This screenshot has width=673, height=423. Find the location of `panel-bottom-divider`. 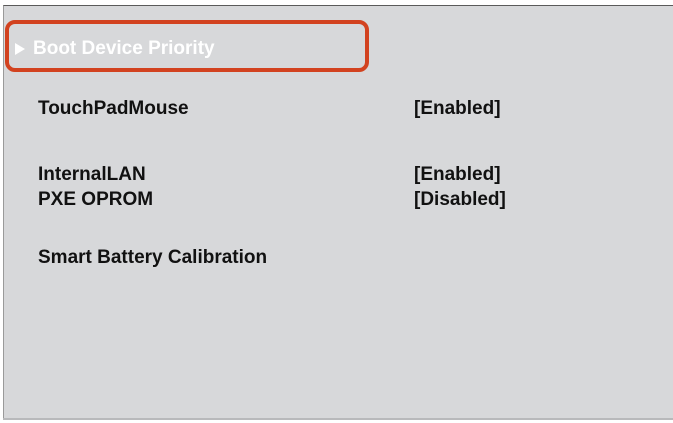

panel-bottom-divider is located at coordinates (338, 419).